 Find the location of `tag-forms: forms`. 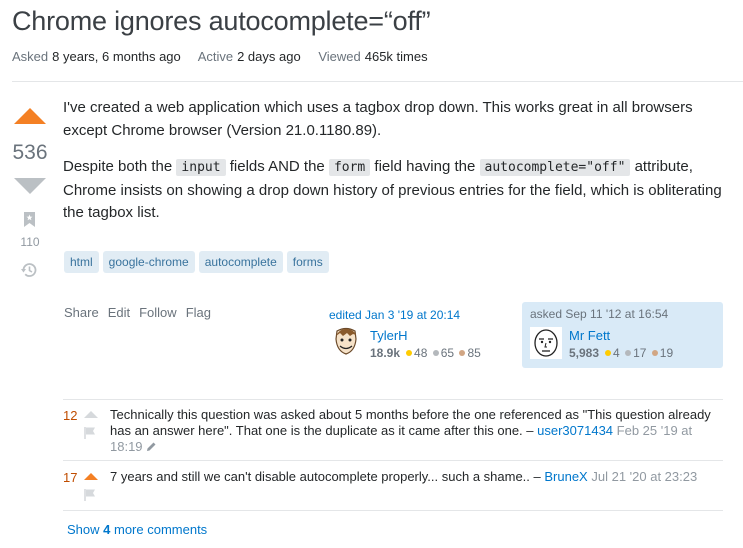

tag-forms: forms is located at coordinates (307, 262).